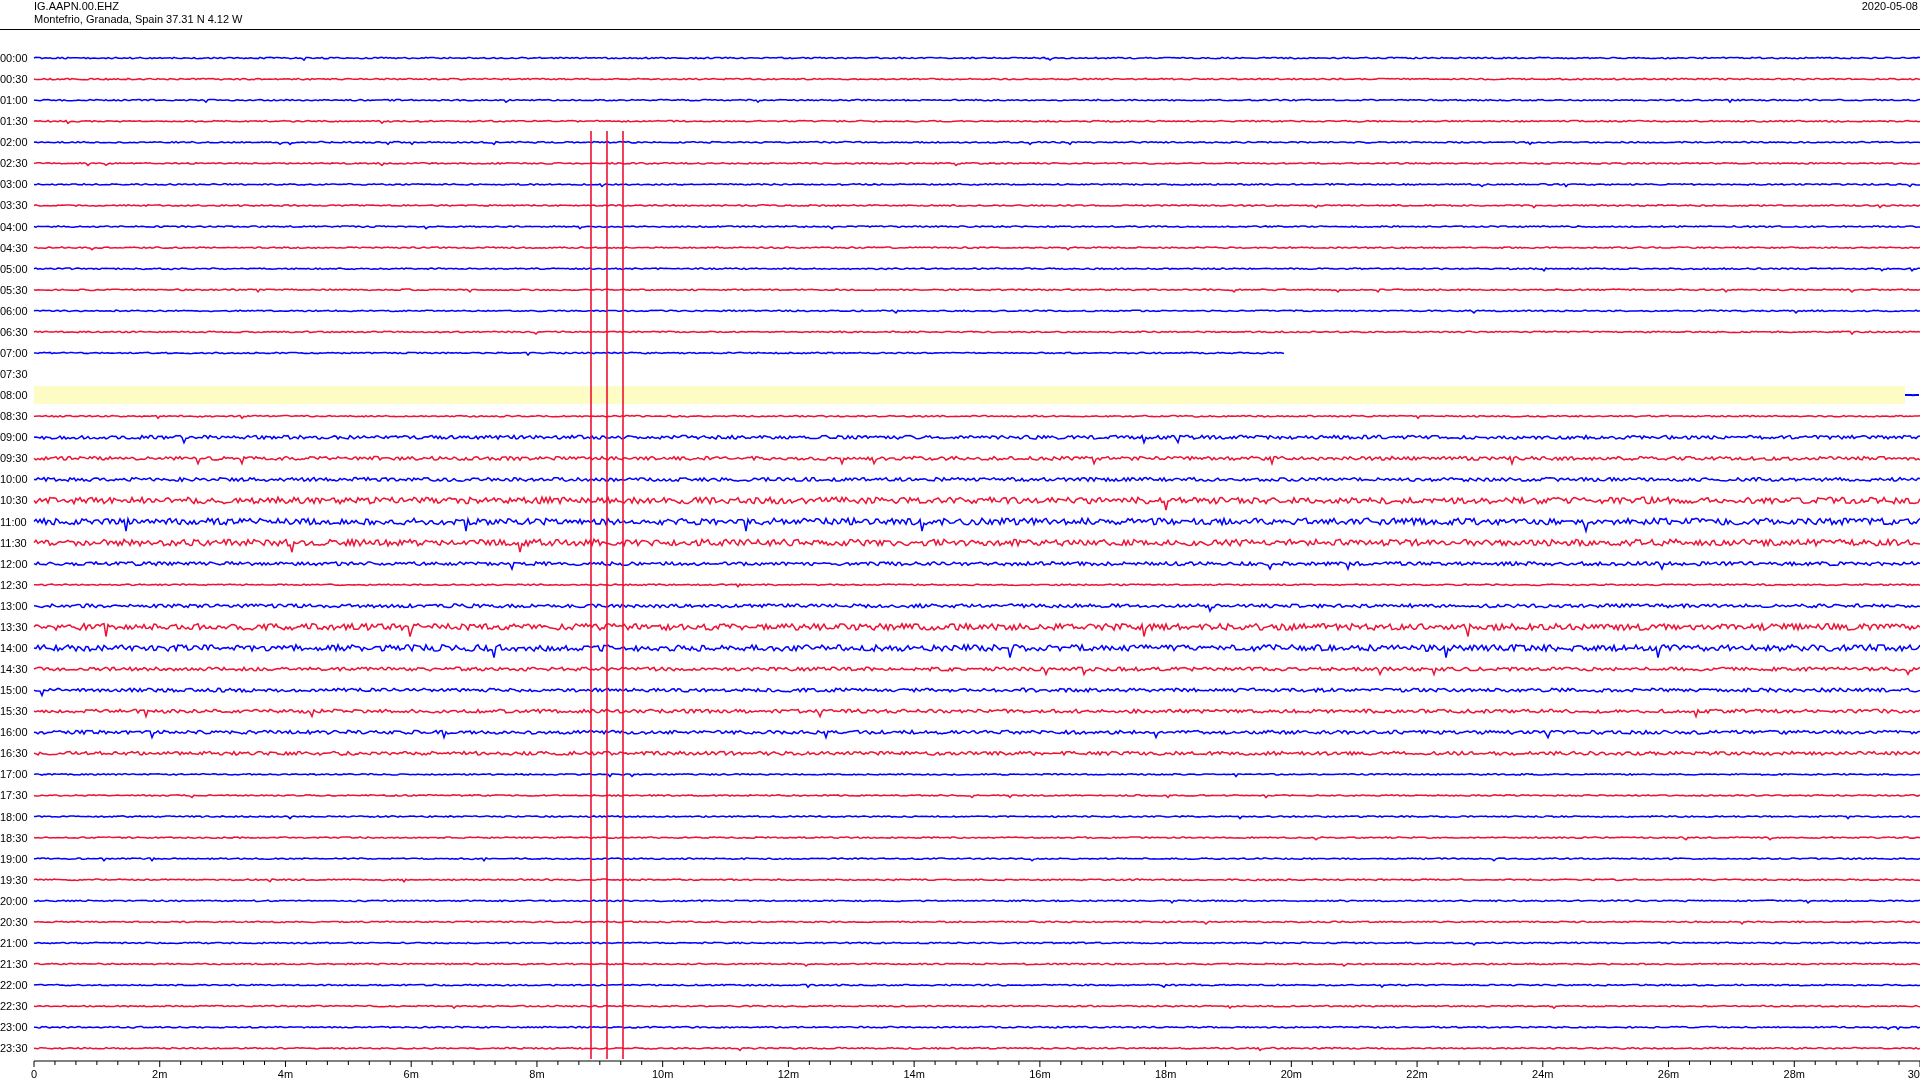  Describe the element at coordinates (77, 6) in the screenshot. I see `station-code: IG.AAPN.00.EHZ` at that location.